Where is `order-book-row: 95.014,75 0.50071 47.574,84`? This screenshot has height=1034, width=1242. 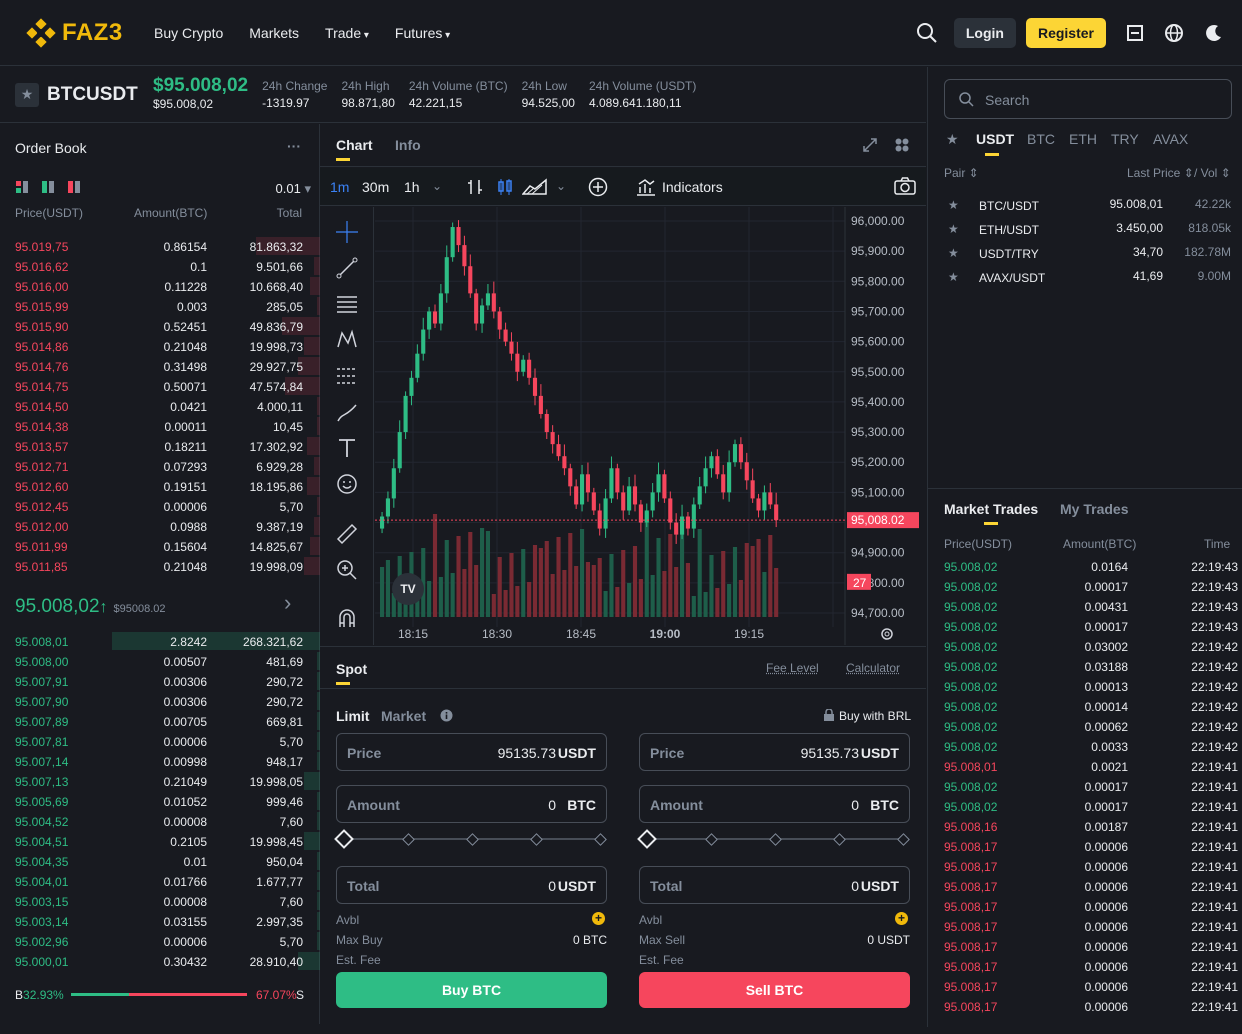
order-book-row: 95.014,75 0.50071 47.574,84 is located at coordinates (160, 387).